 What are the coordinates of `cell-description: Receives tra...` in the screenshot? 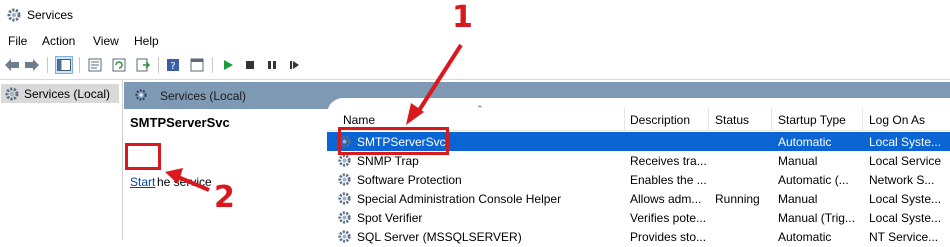 It's located at (668, 161).